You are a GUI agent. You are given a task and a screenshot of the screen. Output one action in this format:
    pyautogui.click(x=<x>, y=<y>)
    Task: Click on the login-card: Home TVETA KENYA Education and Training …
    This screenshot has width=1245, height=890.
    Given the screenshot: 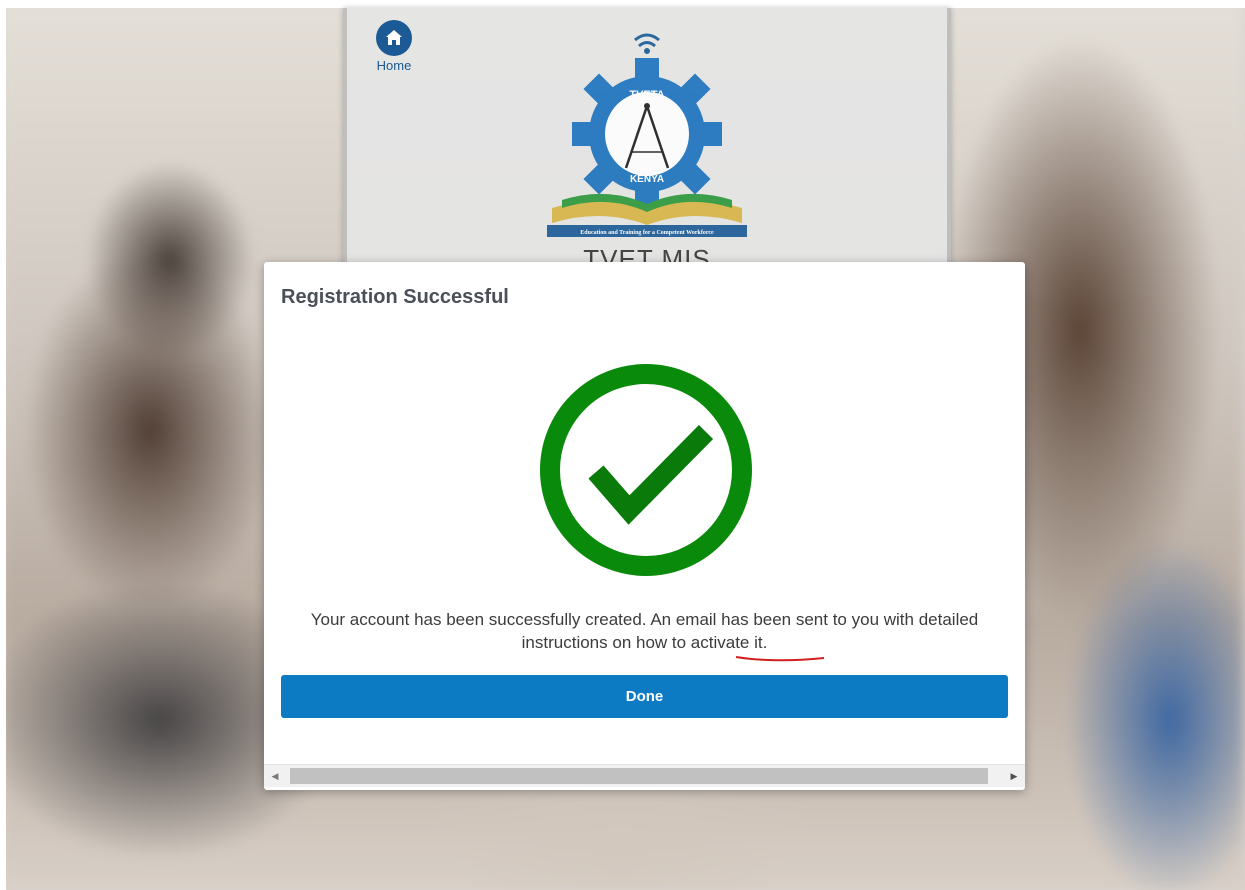 What is the action you would take?
    pyautogui.click(x=647, y=141)
    